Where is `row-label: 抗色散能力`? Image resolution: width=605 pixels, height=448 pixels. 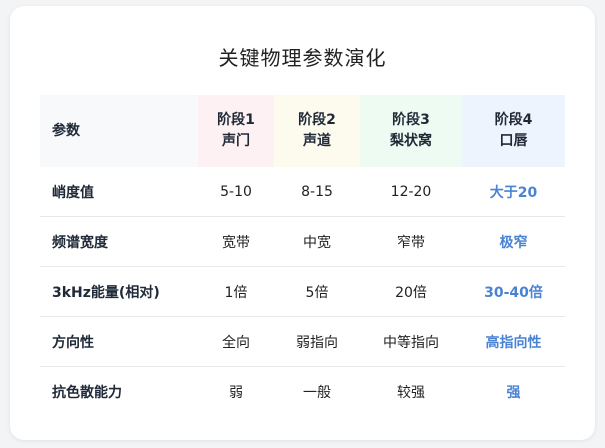 row-label: 抗色散能力 is located at coordinates (87, 392).